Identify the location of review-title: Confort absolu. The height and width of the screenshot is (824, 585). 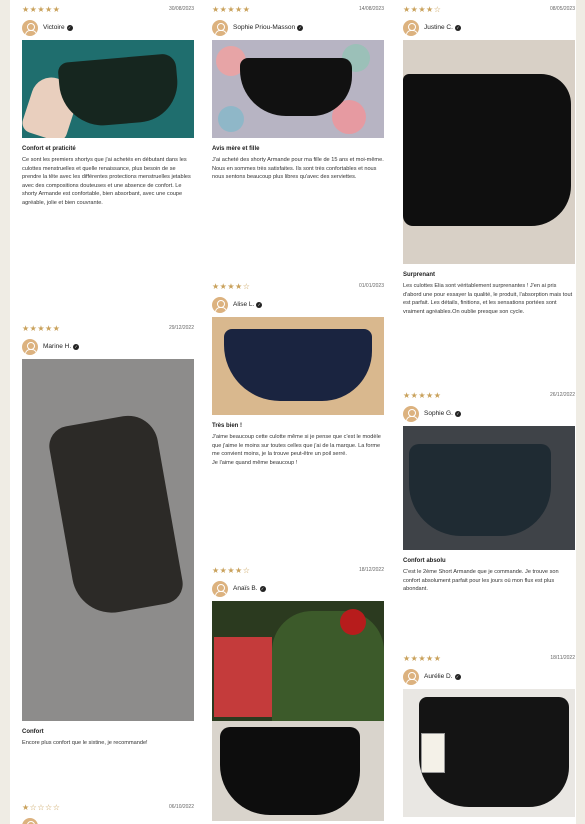
(424, 561).